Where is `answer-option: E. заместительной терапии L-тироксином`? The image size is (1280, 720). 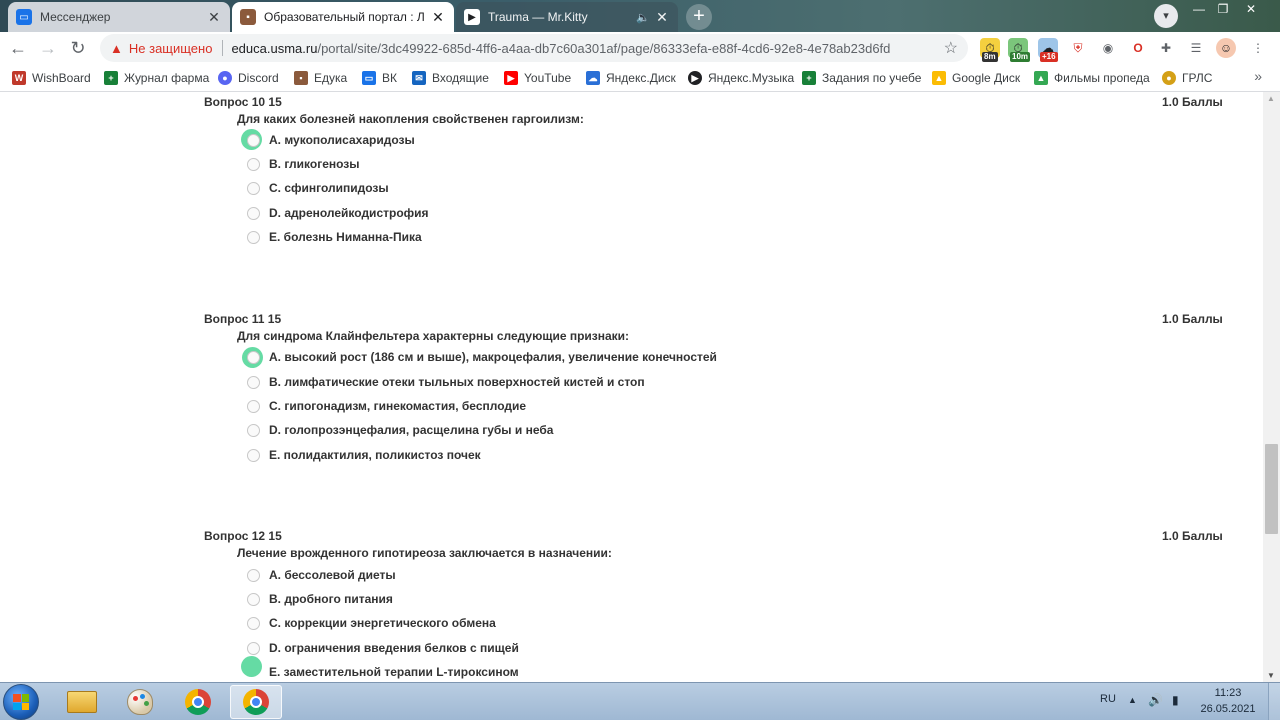 answer-option: E. заместительной терапии L-тироксином is located at coordinates (383, 672).